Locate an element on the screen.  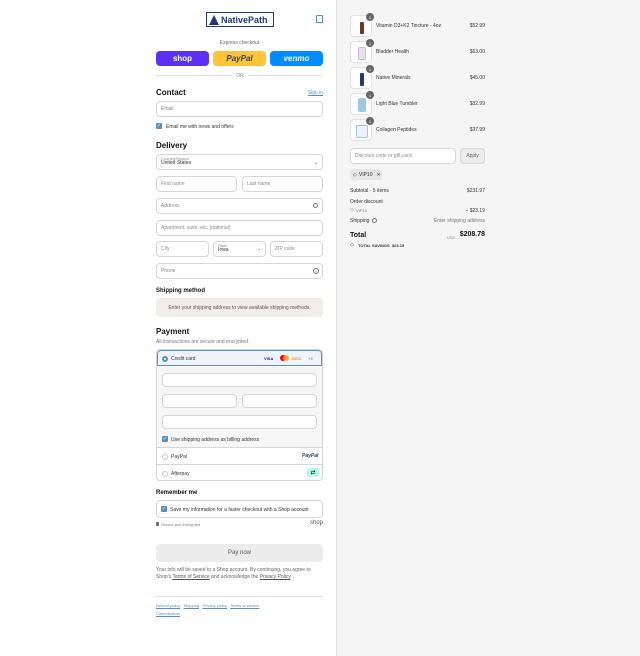
product-name: Vitamin D3+K2 Tincture - 4oz is located at coordinates (409, 26).